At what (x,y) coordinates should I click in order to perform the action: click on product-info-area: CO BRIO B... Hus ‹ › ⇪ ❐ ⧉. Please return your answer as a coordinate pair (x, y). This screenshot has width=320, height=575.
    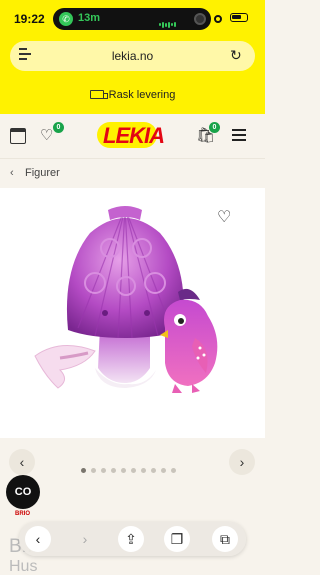
    Looking at the image, I should click on (132, 525).